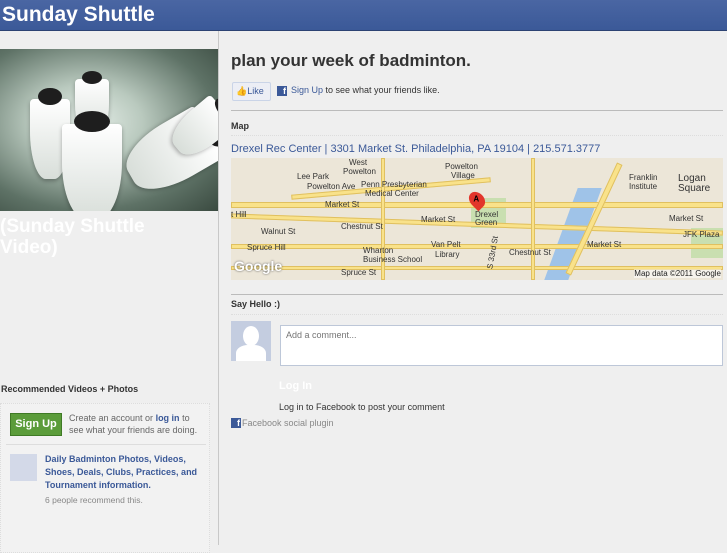 Image resolution: width=727 pixels, height=553 pixels. I want to click on map-label: S 33rd St, so click(493, 252).